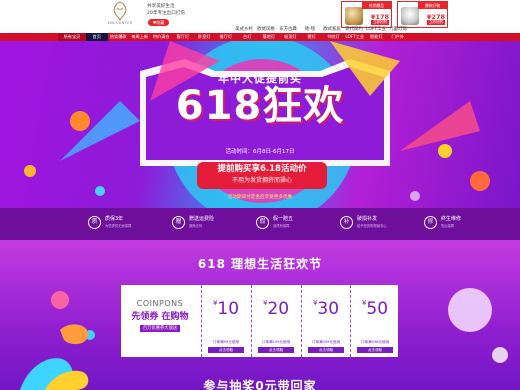 The image size is (520, 390). What do you see at coordinates (366, 14) in the screenshot?
I see `promo-card-1: 热销爆品 ¥178 立即抢购` at bounding box center [366, 14].